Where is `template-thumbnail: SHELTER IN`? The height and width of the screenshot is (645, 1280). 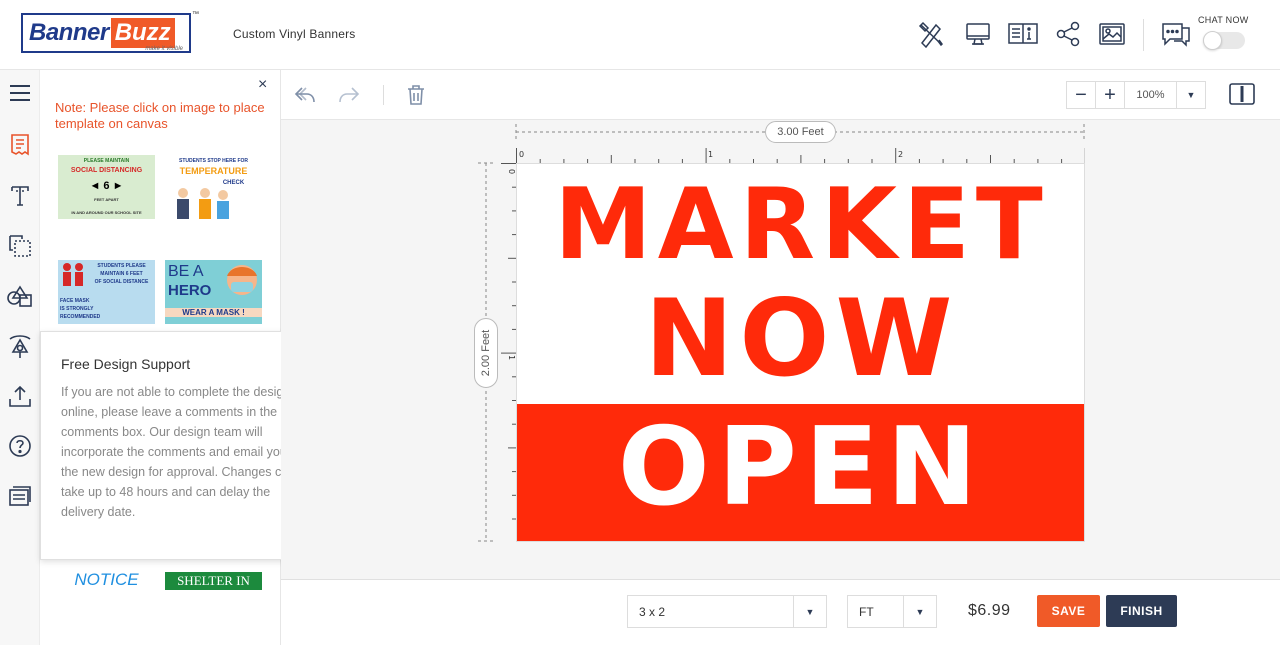 template-thumbnail: SHELTER IN is located at coordinates (213, 581).